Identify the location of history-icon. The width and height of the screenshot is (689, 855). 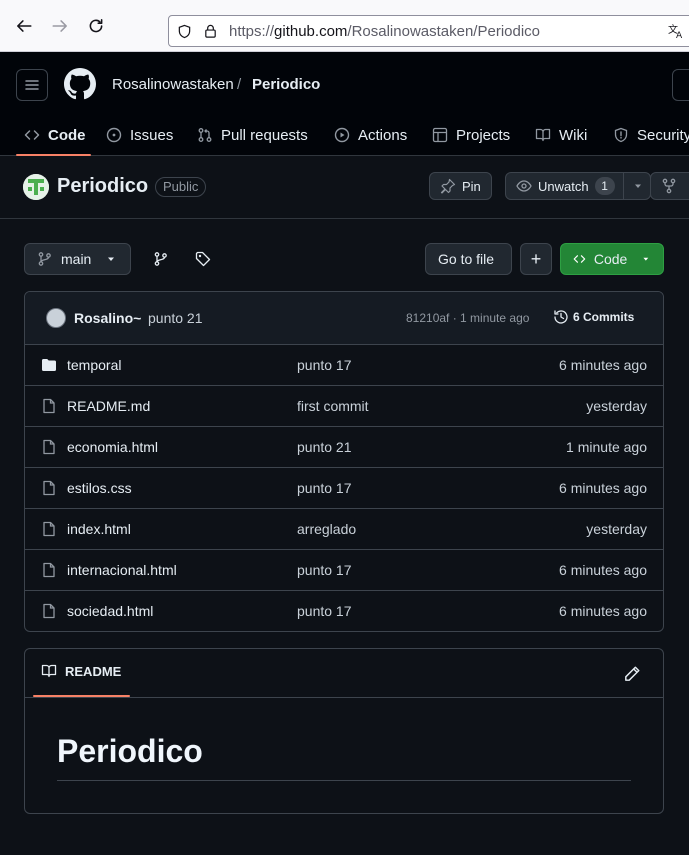
(561, 317).